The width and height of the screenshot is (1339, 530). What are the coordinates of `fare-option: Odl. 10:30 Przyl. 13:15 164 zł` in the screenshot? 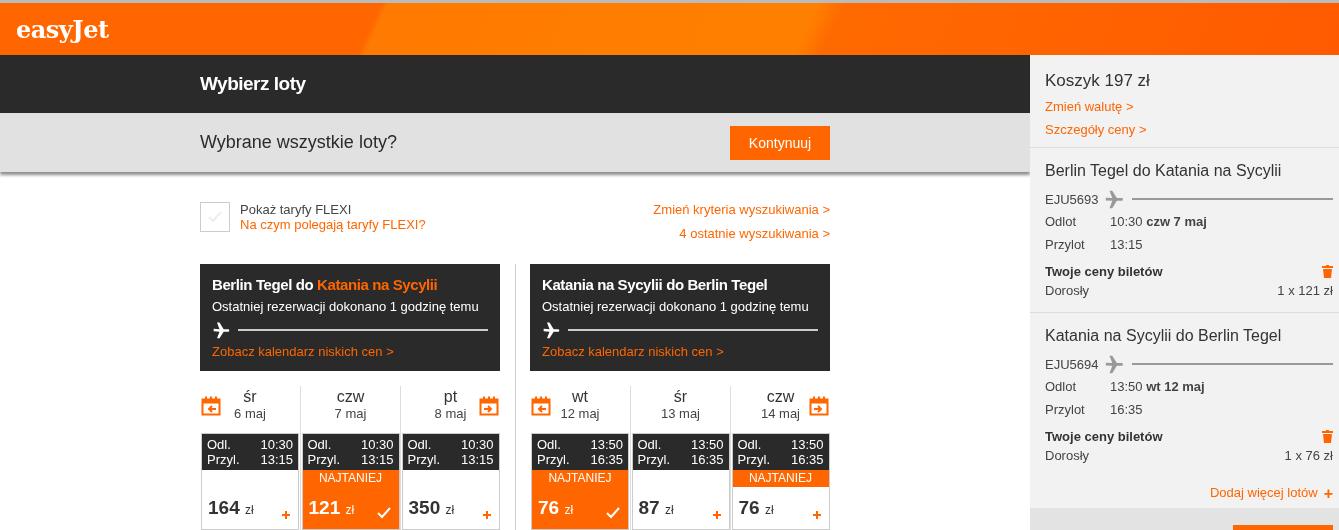 It's located at (250, 481).